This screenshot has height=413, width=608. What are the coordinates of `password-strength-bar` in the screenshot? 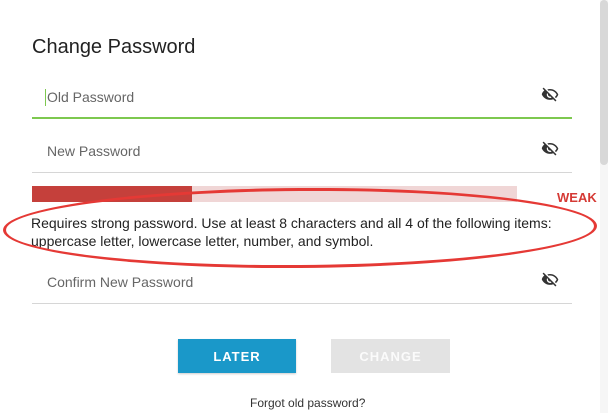 It's located at (274, 194).